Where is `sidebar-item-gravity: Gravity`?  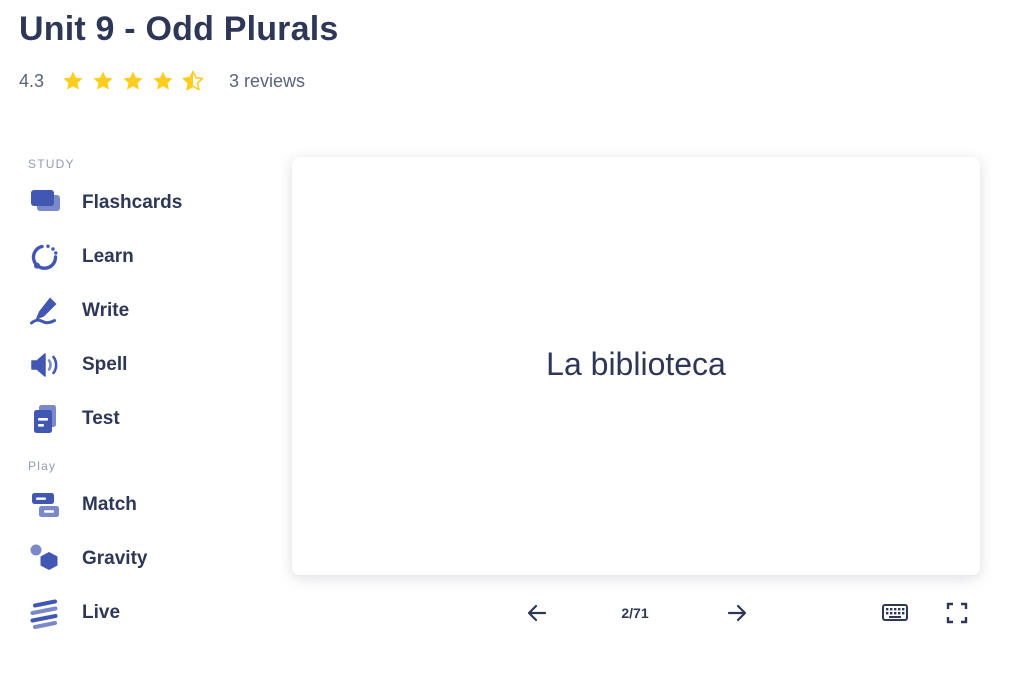
sidebar-item-gravity: Gravity is located at coordinates (138, 559).